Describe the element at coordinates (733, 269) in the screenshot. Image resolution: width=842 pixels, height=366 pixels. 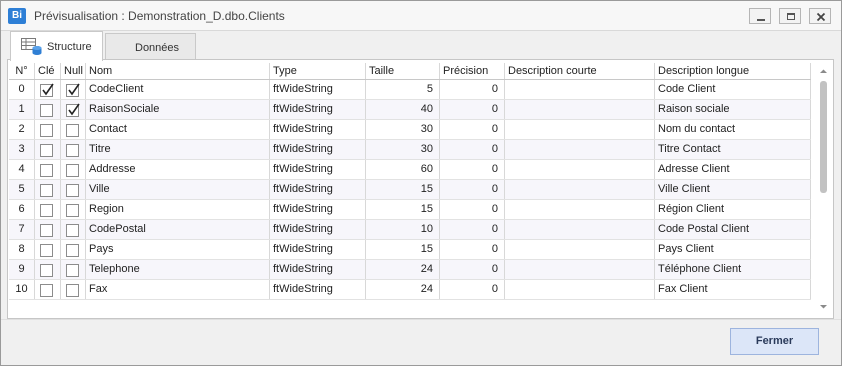
I see `long-description-cell: Téléphone Client` at that location.